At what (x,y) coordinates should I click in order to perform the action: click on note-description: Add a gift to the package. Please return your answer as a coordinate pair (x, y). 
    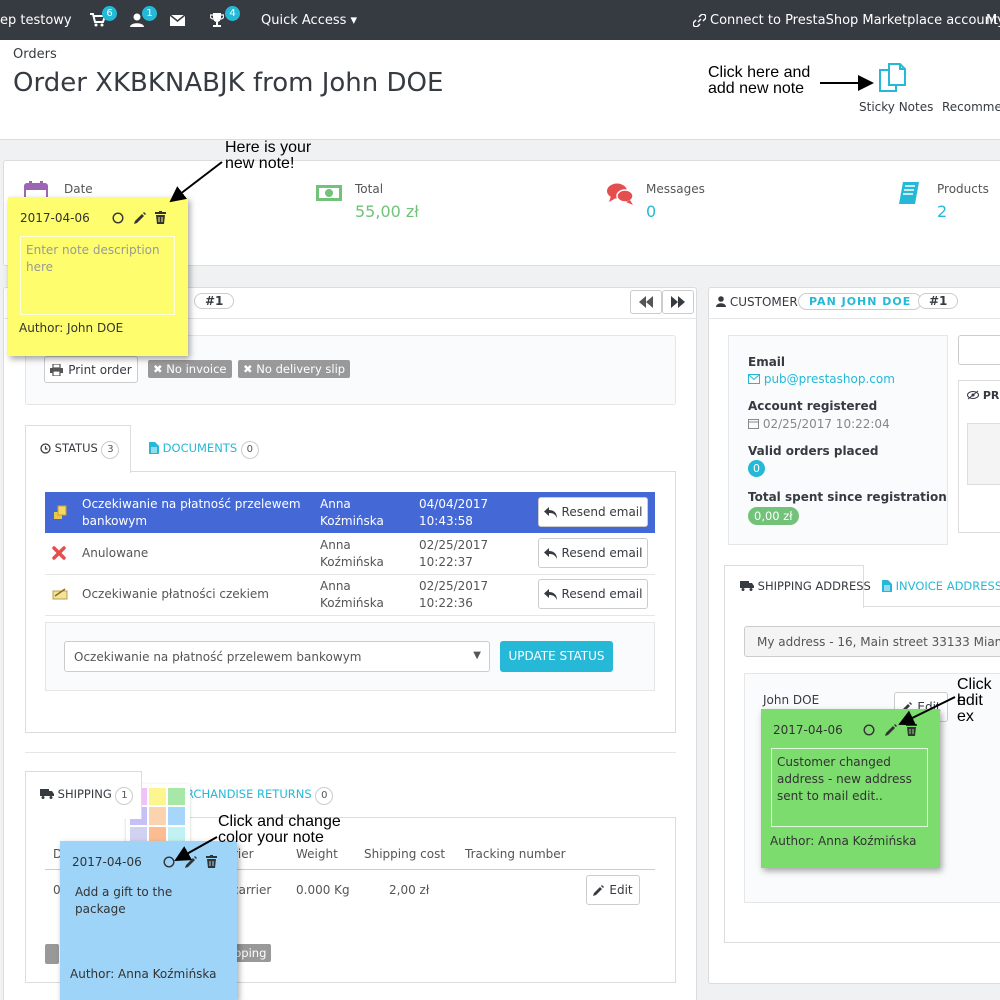
    Looking at the image, I should click on (130, 909).